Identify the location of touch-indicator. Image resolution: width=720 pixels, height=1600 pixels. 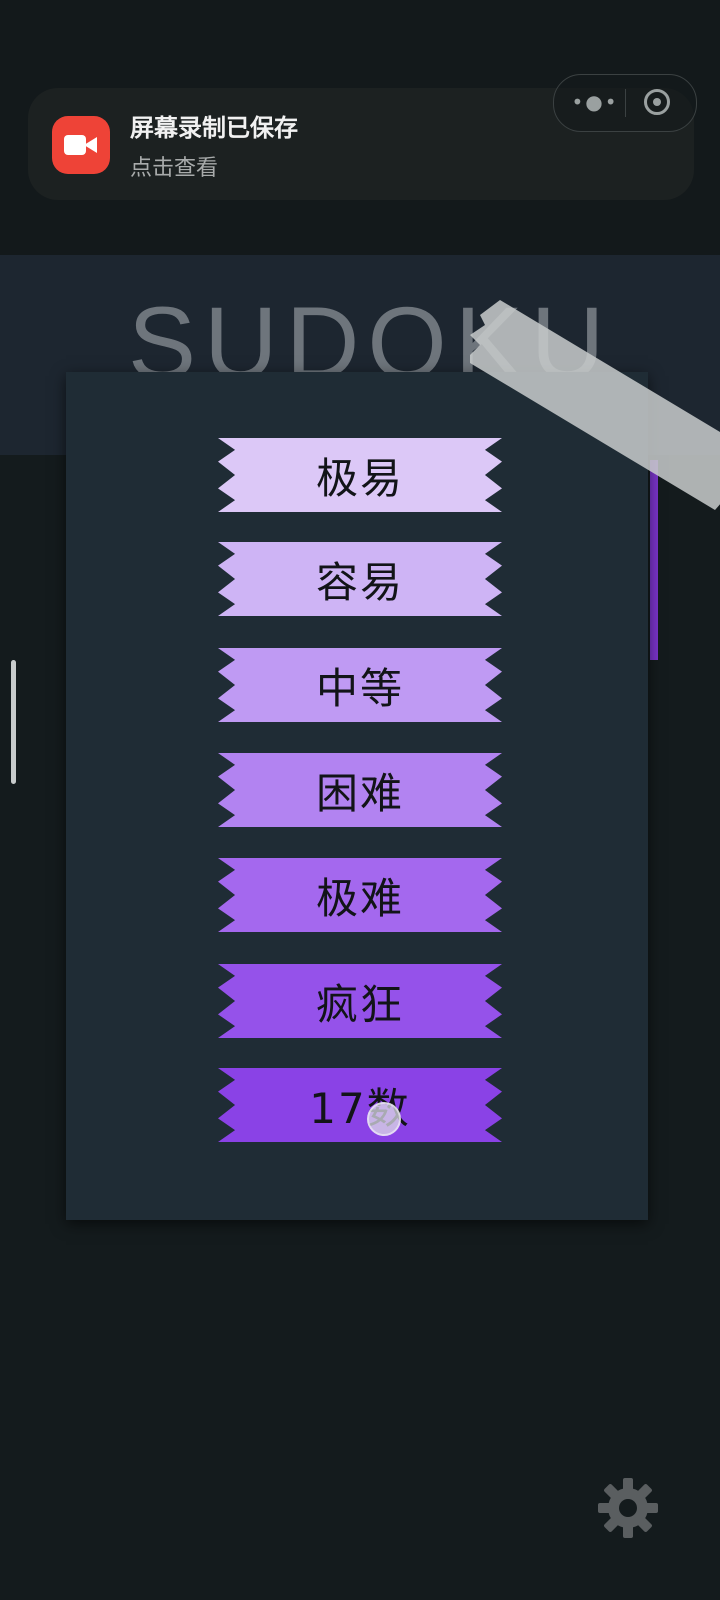
(384, 1119).